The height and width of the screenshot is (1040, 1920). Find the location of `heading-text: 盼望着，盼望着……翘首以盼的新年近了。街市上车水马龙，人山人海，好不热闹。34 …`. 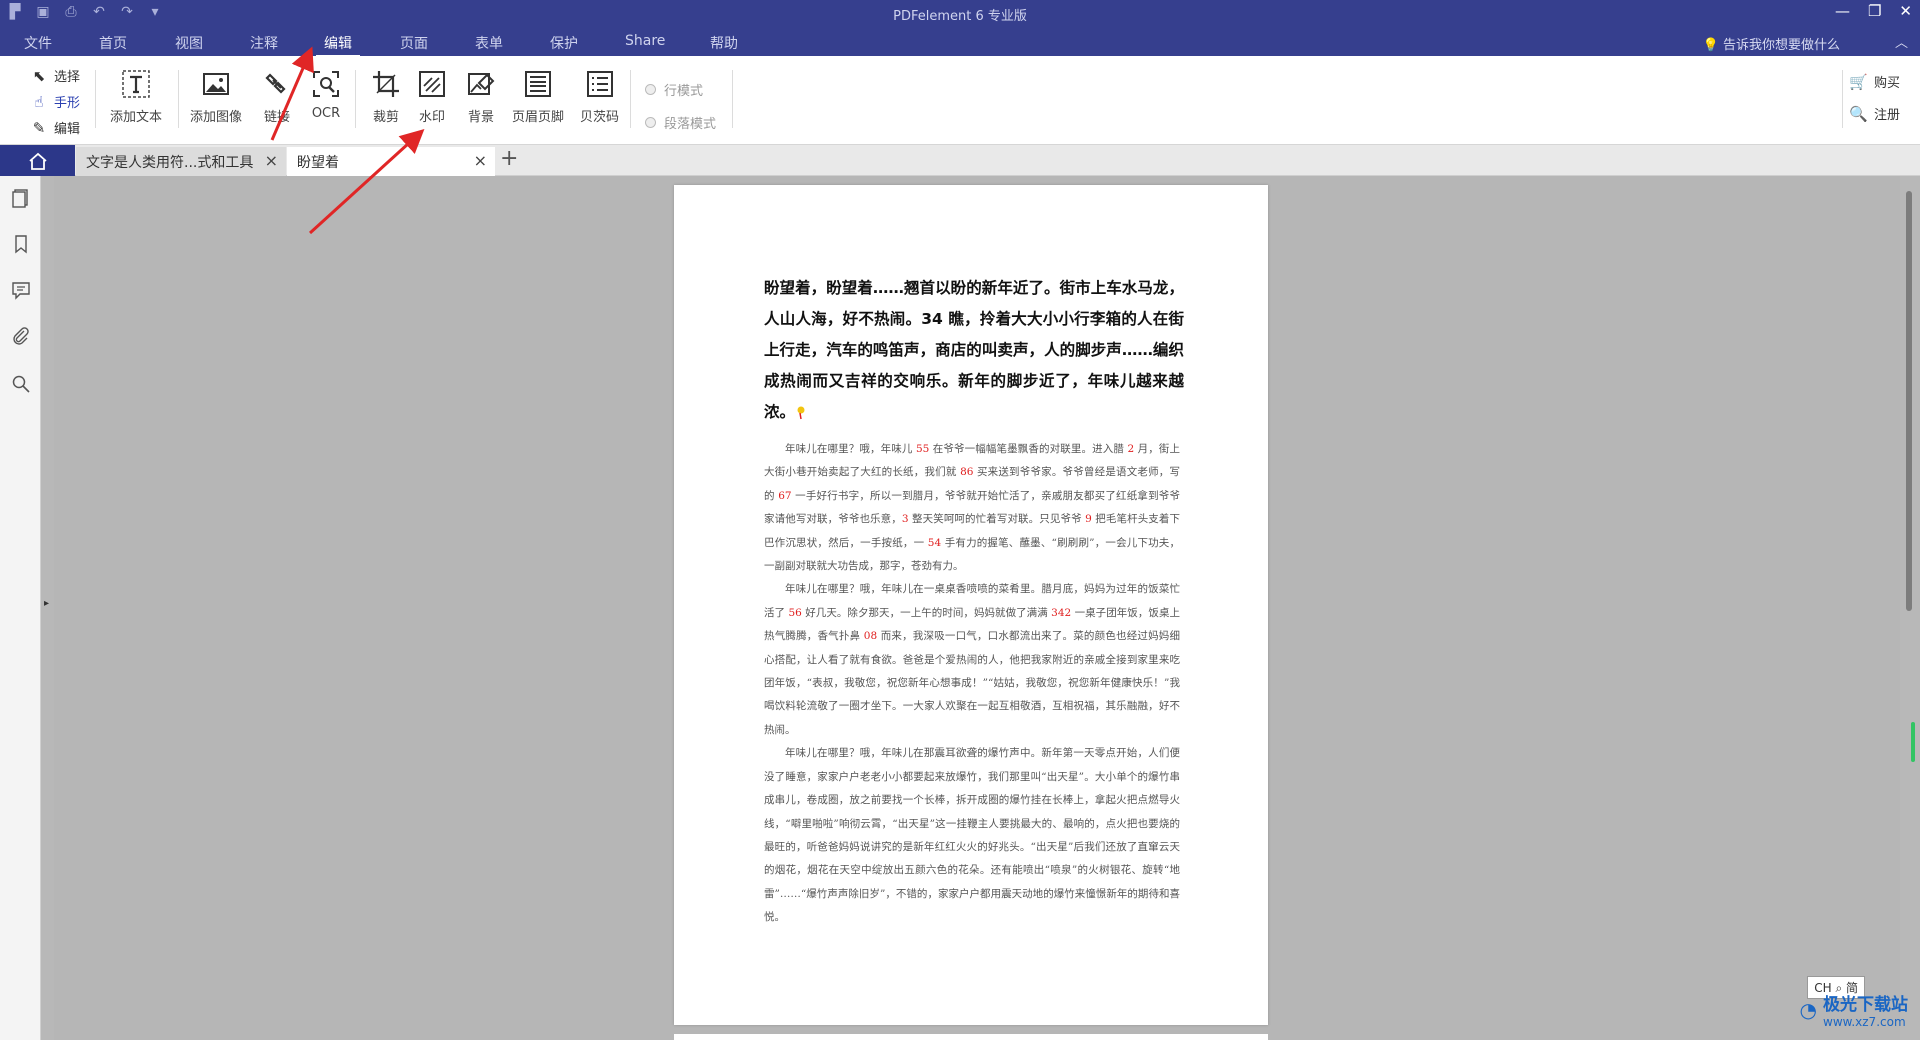

heading-text: 盼望着，盼望着……翘首以盼的新年近了。街市上车水马龙，人山人海，好不热闹。34 … is located at coordinates (974, 350).